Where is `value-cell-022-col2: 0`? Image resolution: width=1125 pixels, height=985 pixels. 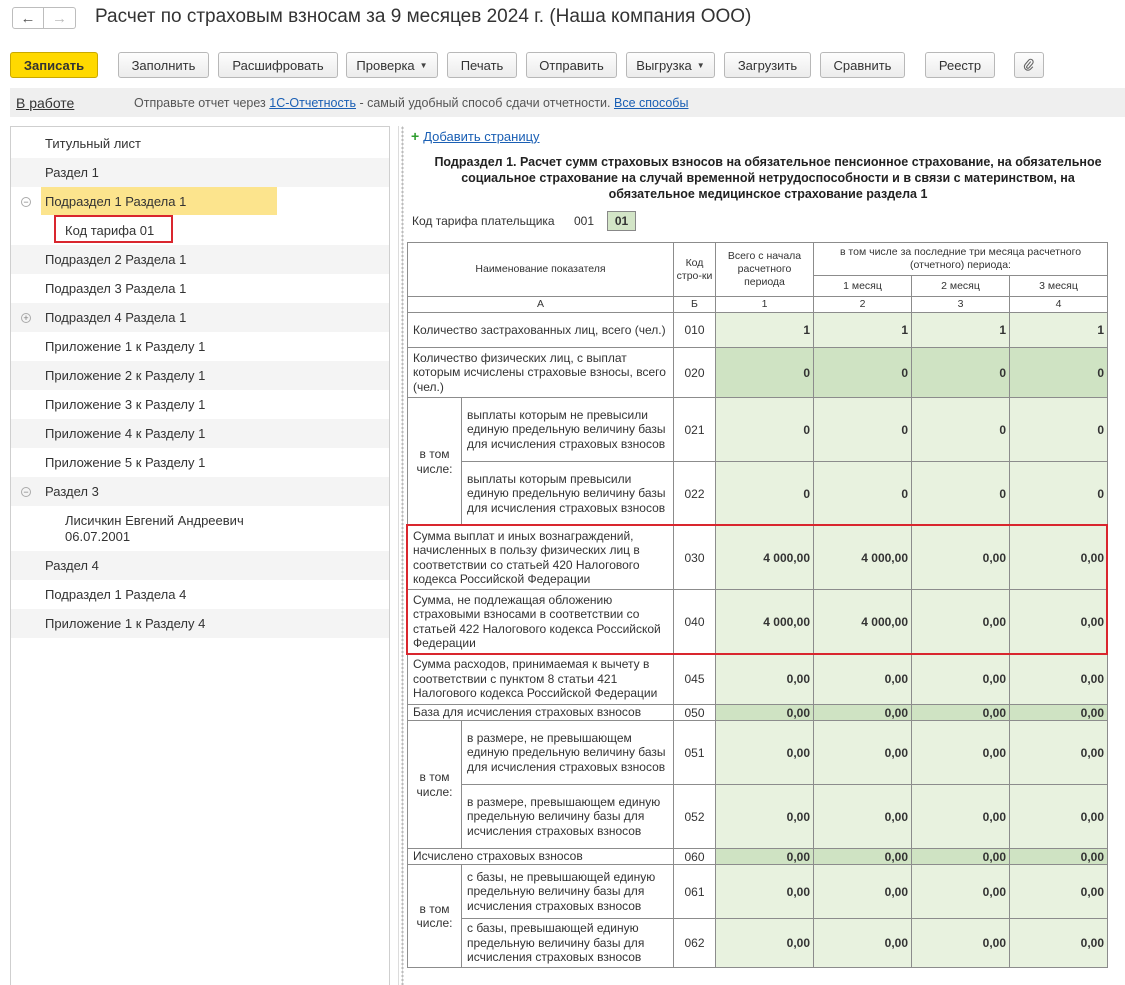
value-cell-022-col2: 0 is located at coordinates (863, 494).